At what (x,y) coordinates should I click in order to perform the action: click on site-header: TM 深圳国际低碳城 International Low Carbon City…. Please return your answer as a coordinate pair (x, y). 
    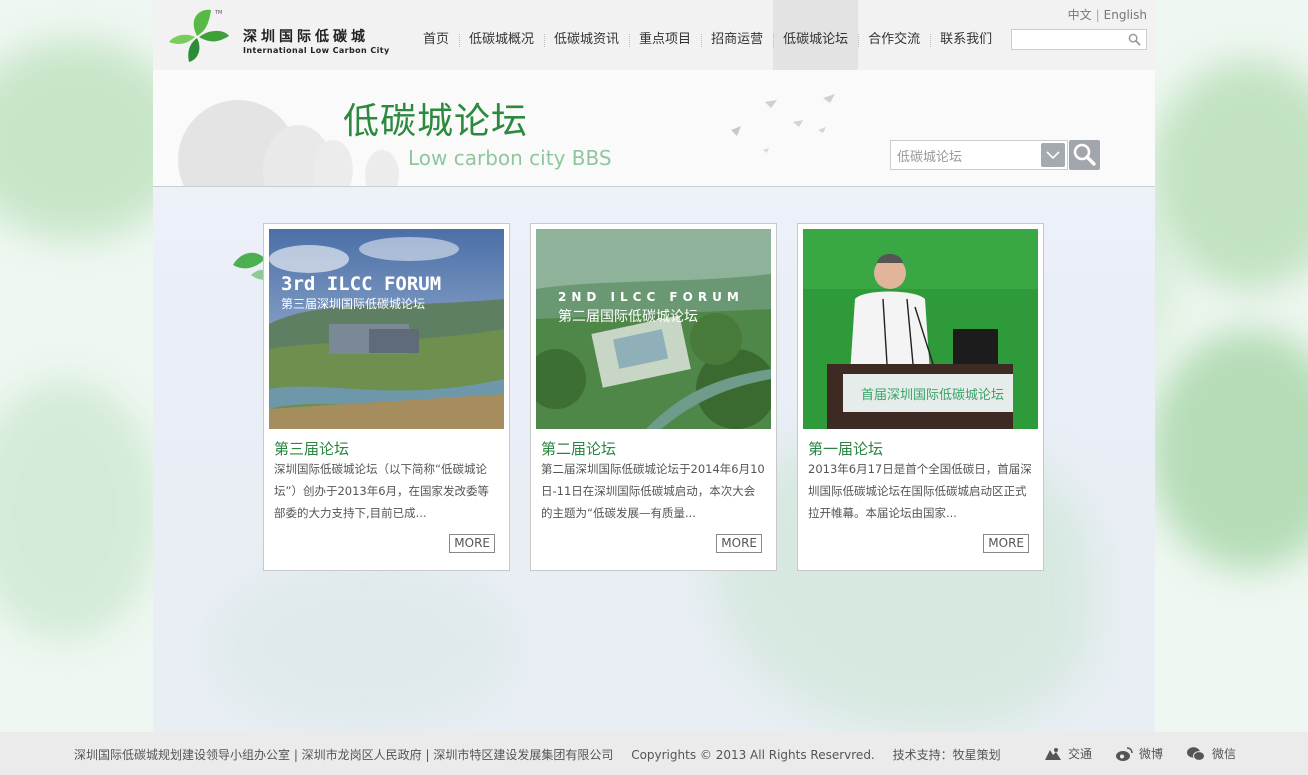
    Looking at the image, I should click on (654, 35).